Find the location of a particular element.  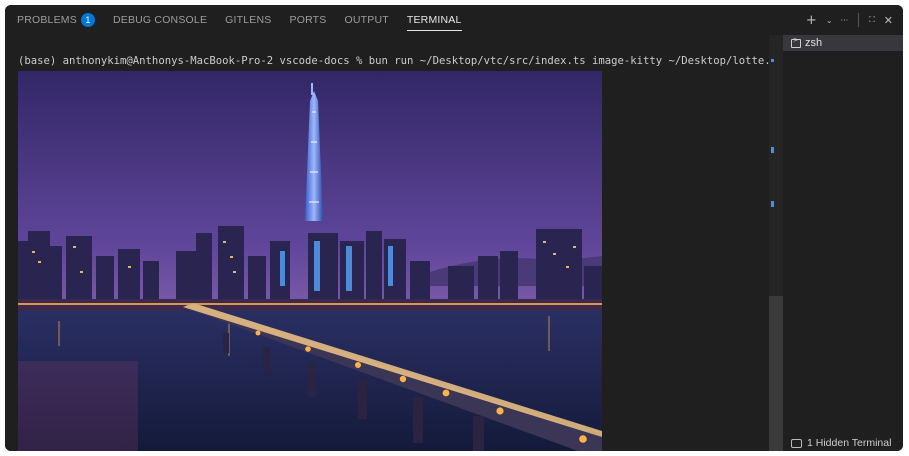

tab-ports-label: PORTS is located at coordinates (308, 20).